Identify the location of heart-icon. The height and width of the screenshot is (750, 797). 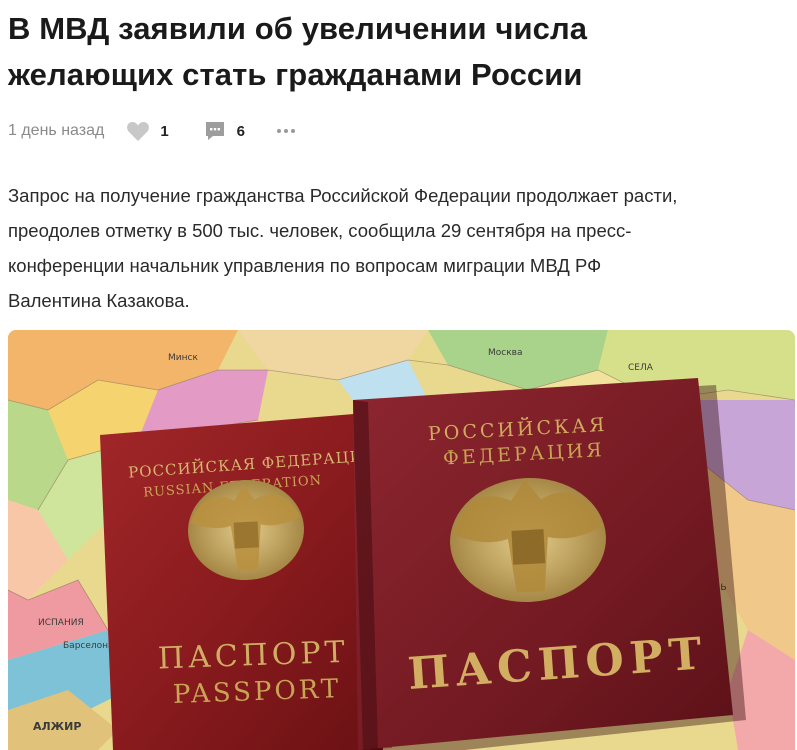
(138, 131).